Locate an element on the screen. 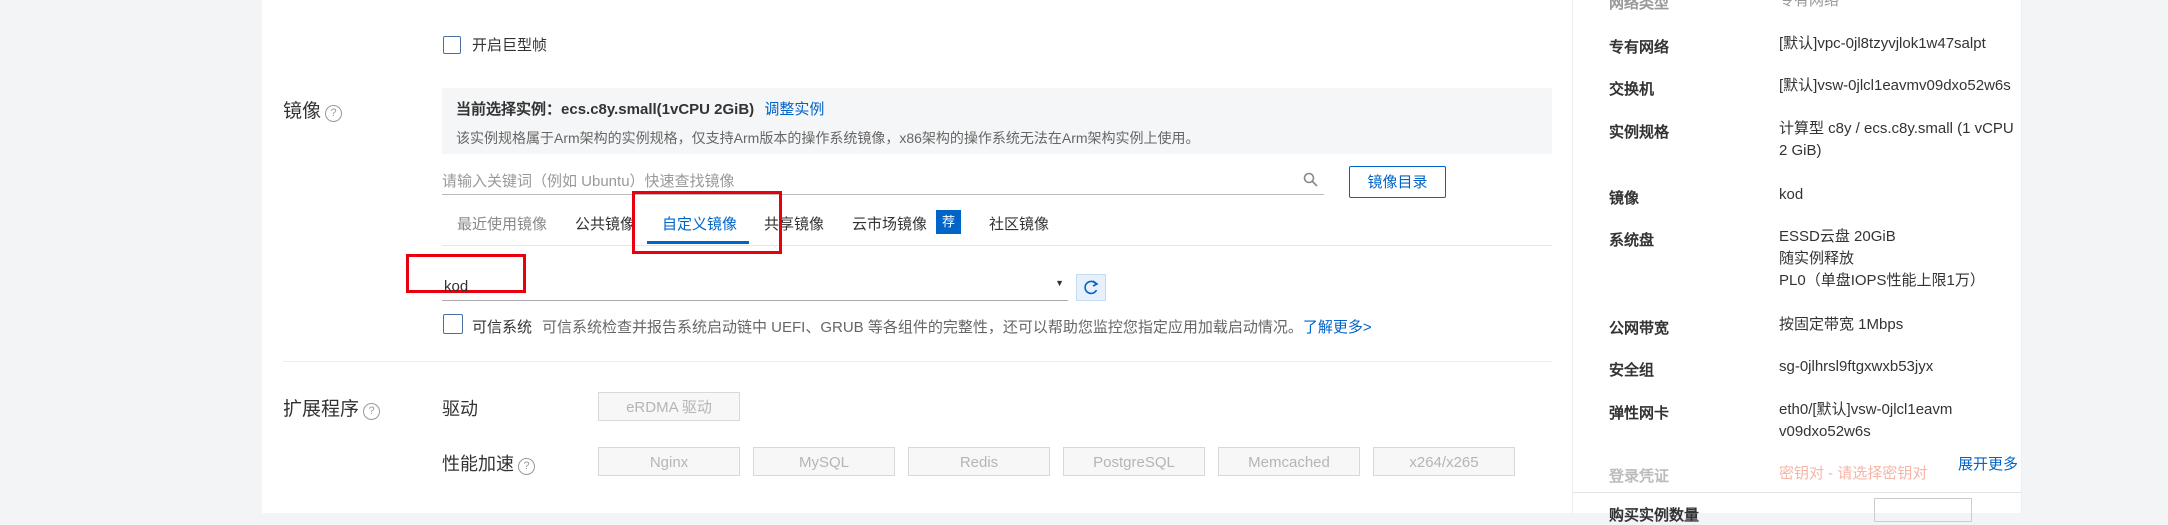  refresh-icon is located at coordinates (1091, 287).